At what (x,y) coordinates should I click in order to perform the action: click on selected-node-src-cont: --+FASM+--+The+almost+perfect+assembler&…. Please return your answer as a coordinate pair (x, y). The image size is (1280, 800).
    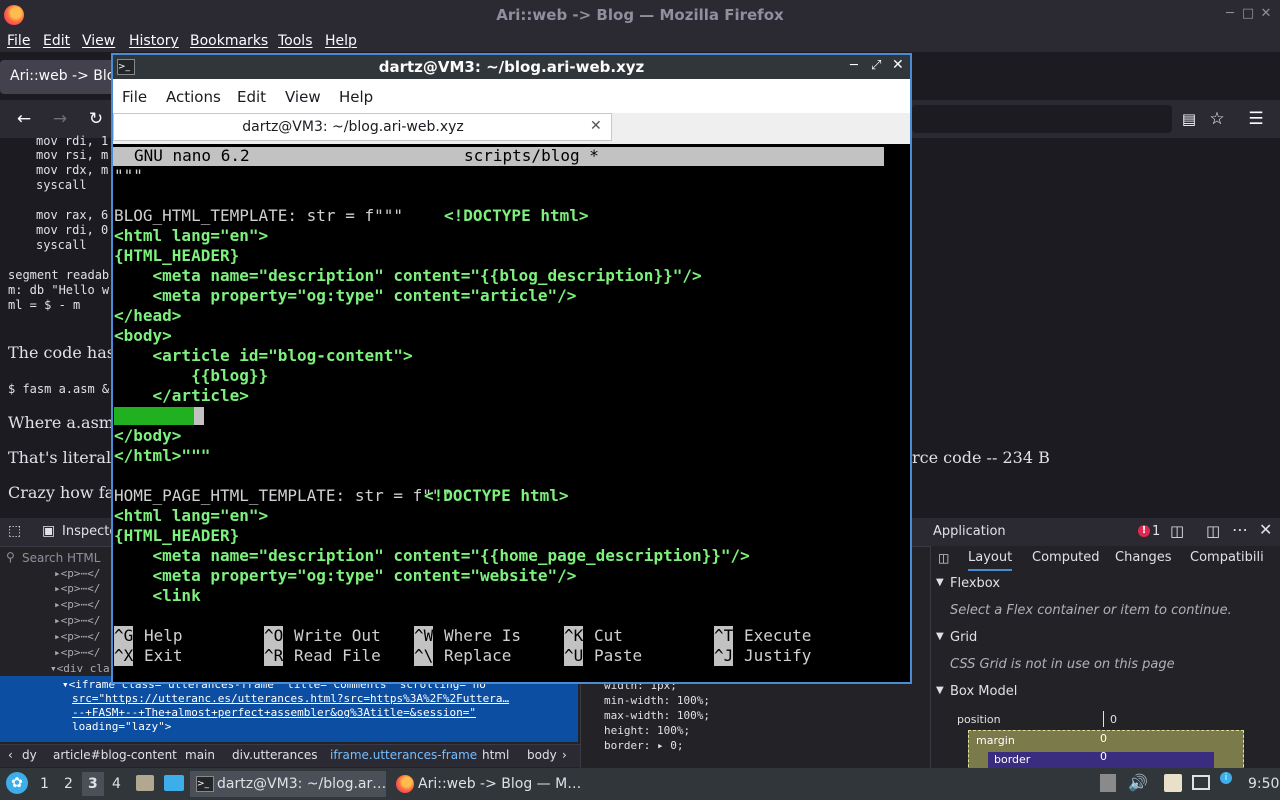
    Looking at the image, I should click on (274, 712).